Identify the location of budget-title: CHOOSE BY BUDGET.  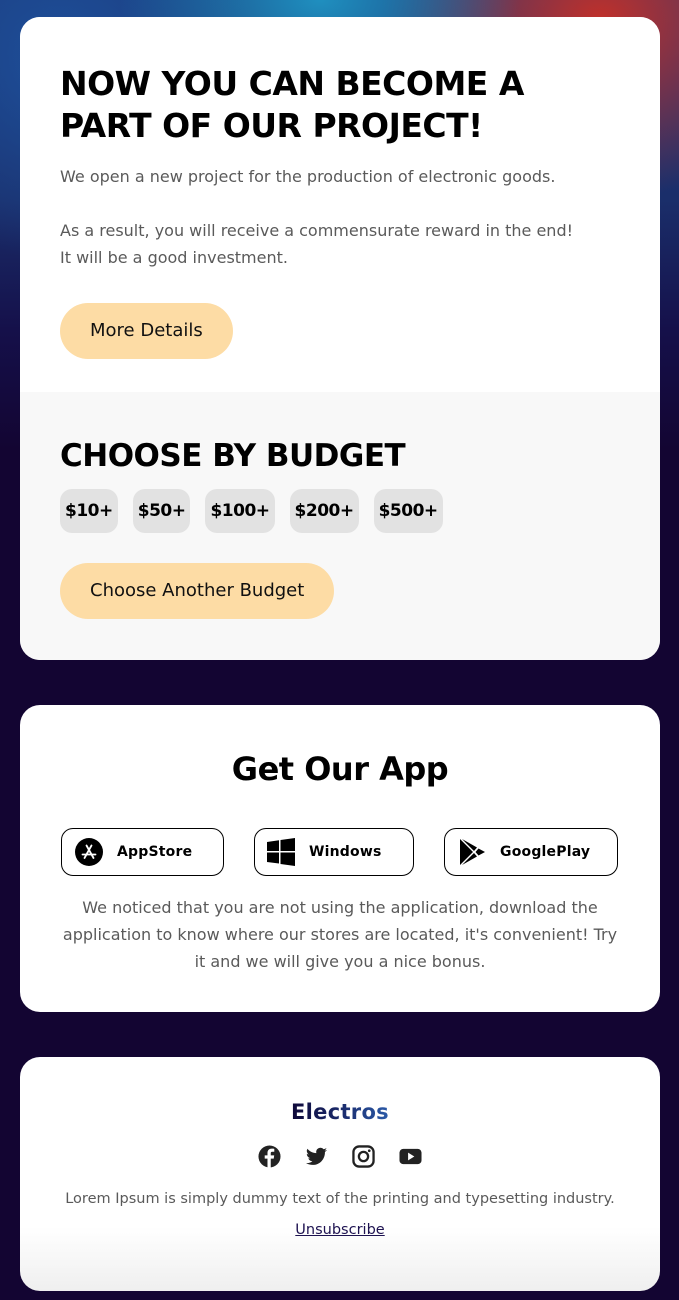
(233, 456).